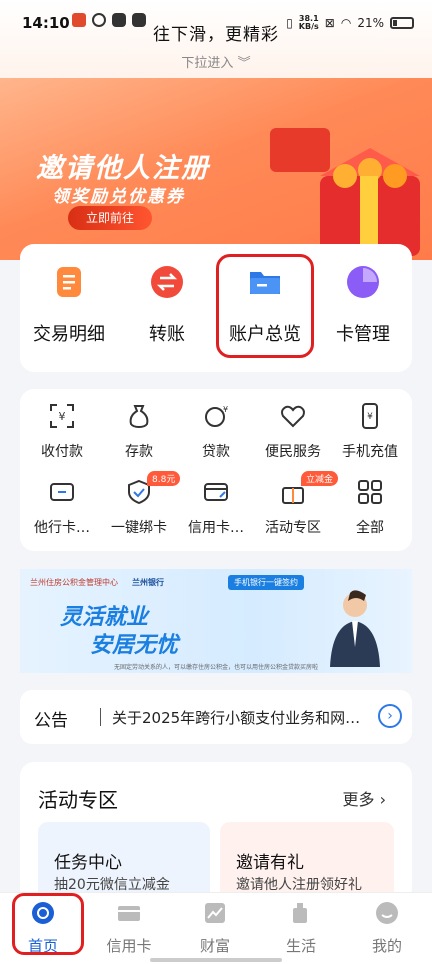 The height and width of the screenshot is (964, 432). Describe the element at coordinates (216, 416) in the screenshot. I see `coin-hand-icon: ¥` at that location.